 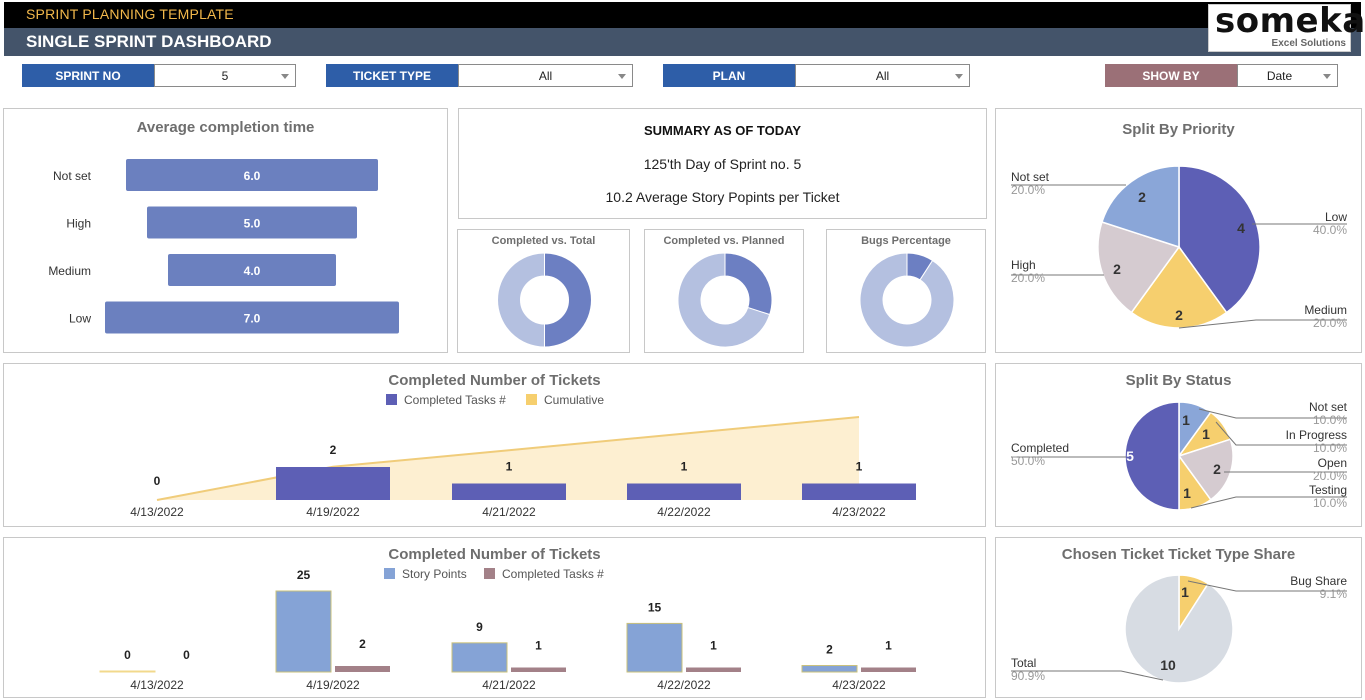 What do you see at coordinates (574, 400) in the screenshot?
I see `legend-label: Cumulative` at bounding box center [574, 400].